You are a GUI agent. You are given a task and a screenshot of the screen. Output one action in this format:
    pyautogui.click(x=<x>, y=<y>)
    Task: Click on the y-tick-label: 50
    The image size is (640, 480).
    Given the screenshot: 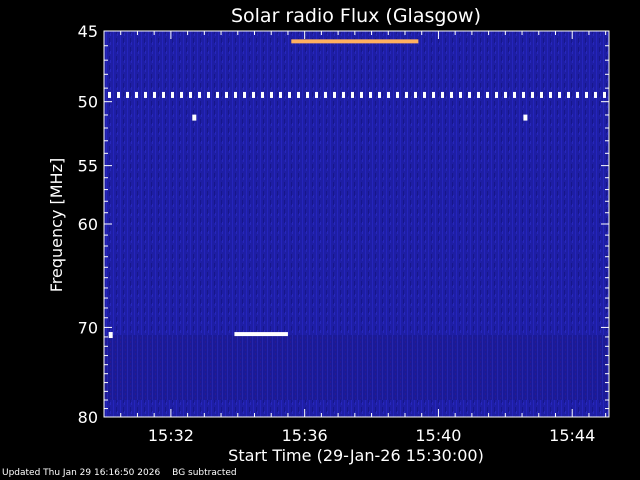 What is the action you would take?
    pyautogui.click(x=88, y=102)
    